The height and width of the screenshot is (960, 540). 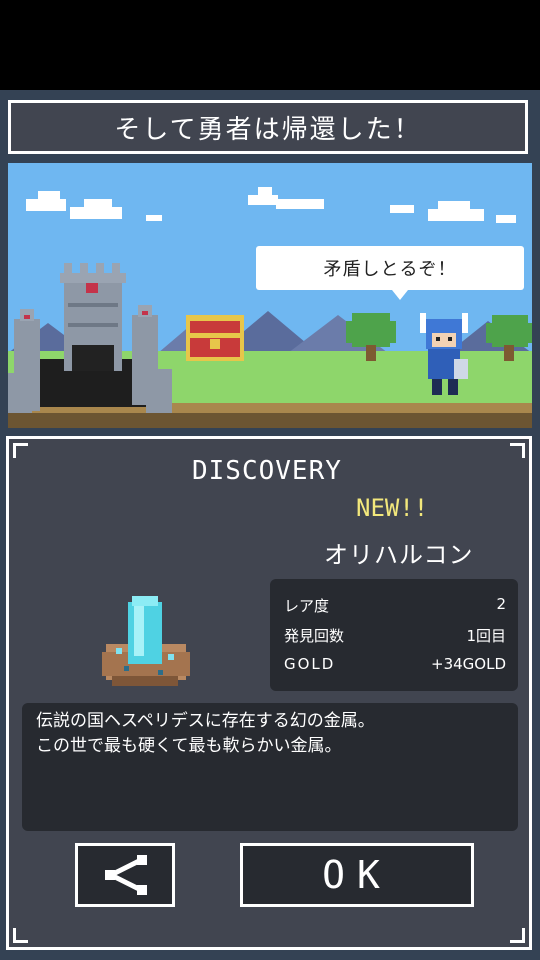 I want to click on description-line: 伝説の国ヘスペリデスに存在する幻の金属。, so click(x=205, y=721).